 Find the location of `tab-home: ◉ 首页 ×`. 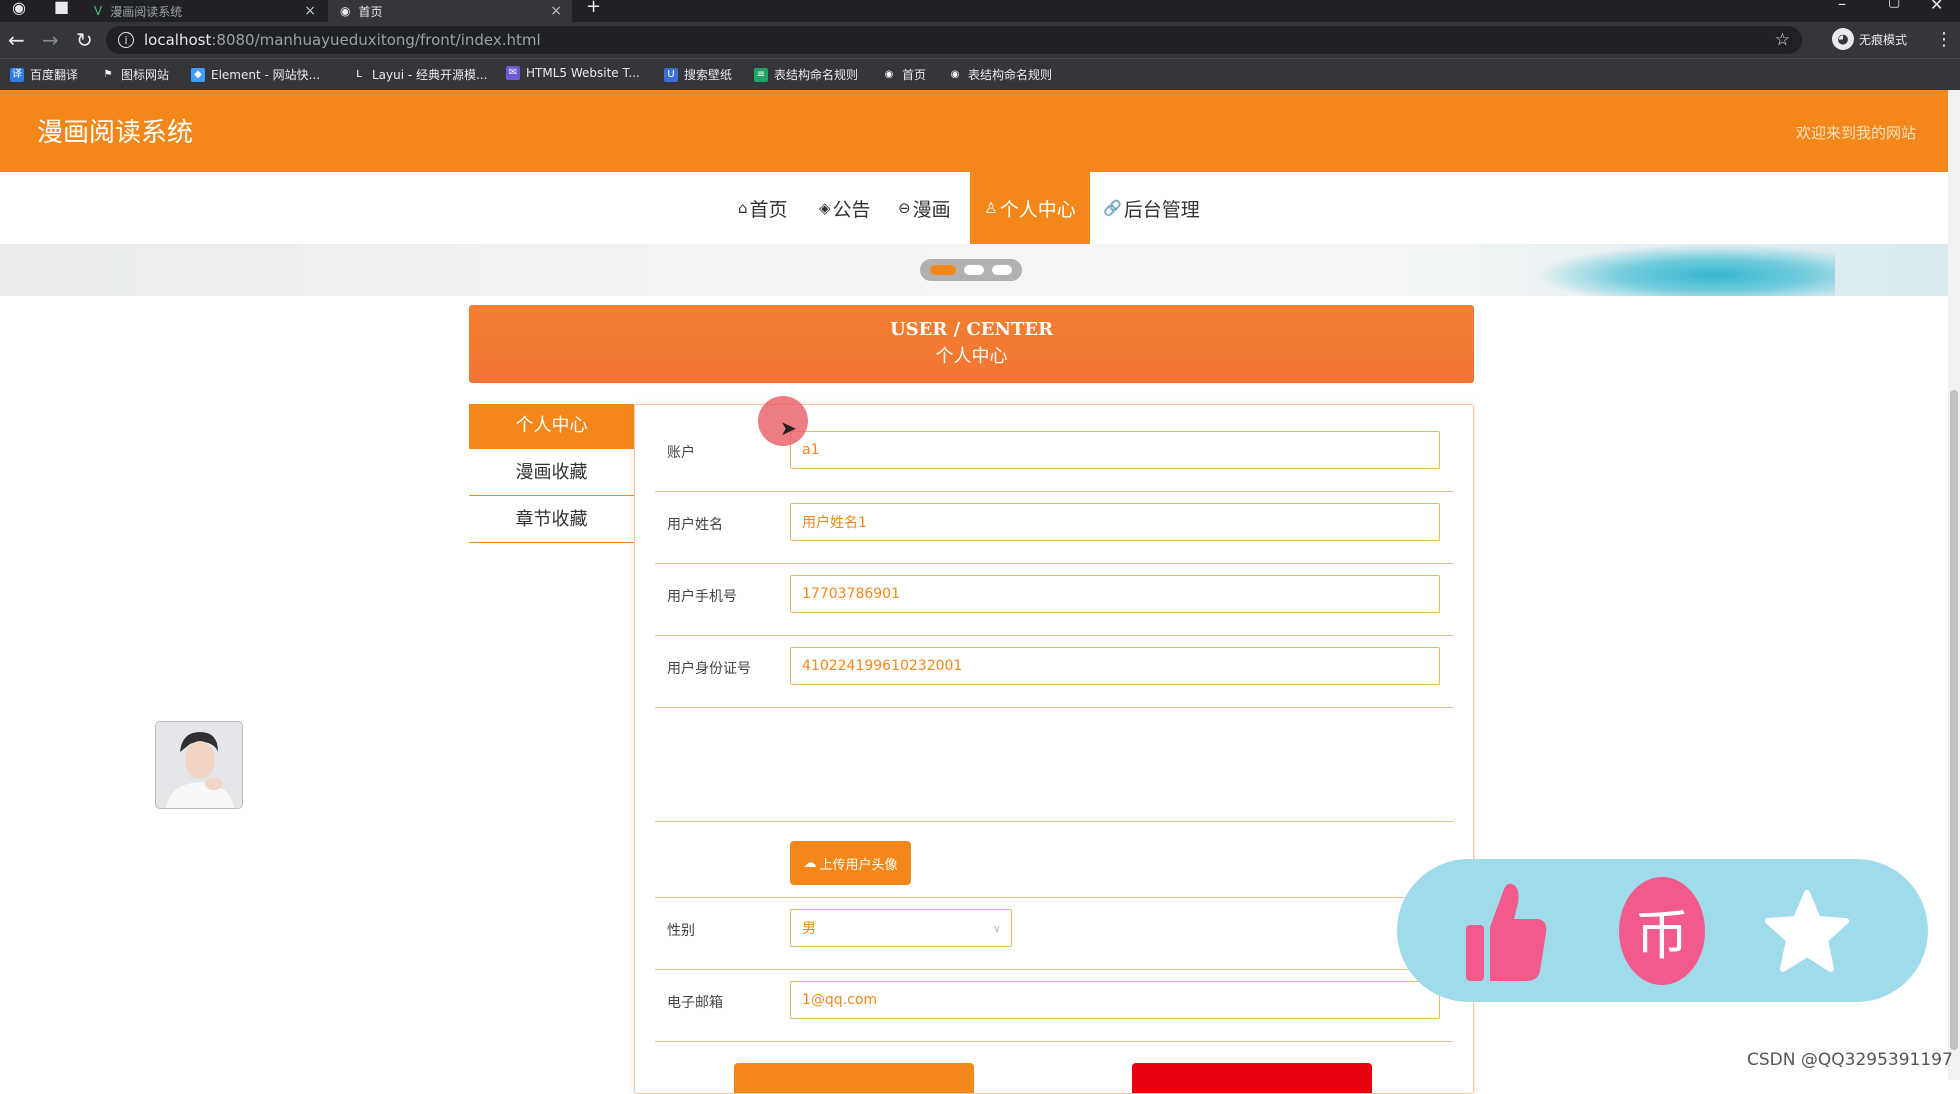

tab-home: ◉ 首页 × is located at coordinates (450, 11).